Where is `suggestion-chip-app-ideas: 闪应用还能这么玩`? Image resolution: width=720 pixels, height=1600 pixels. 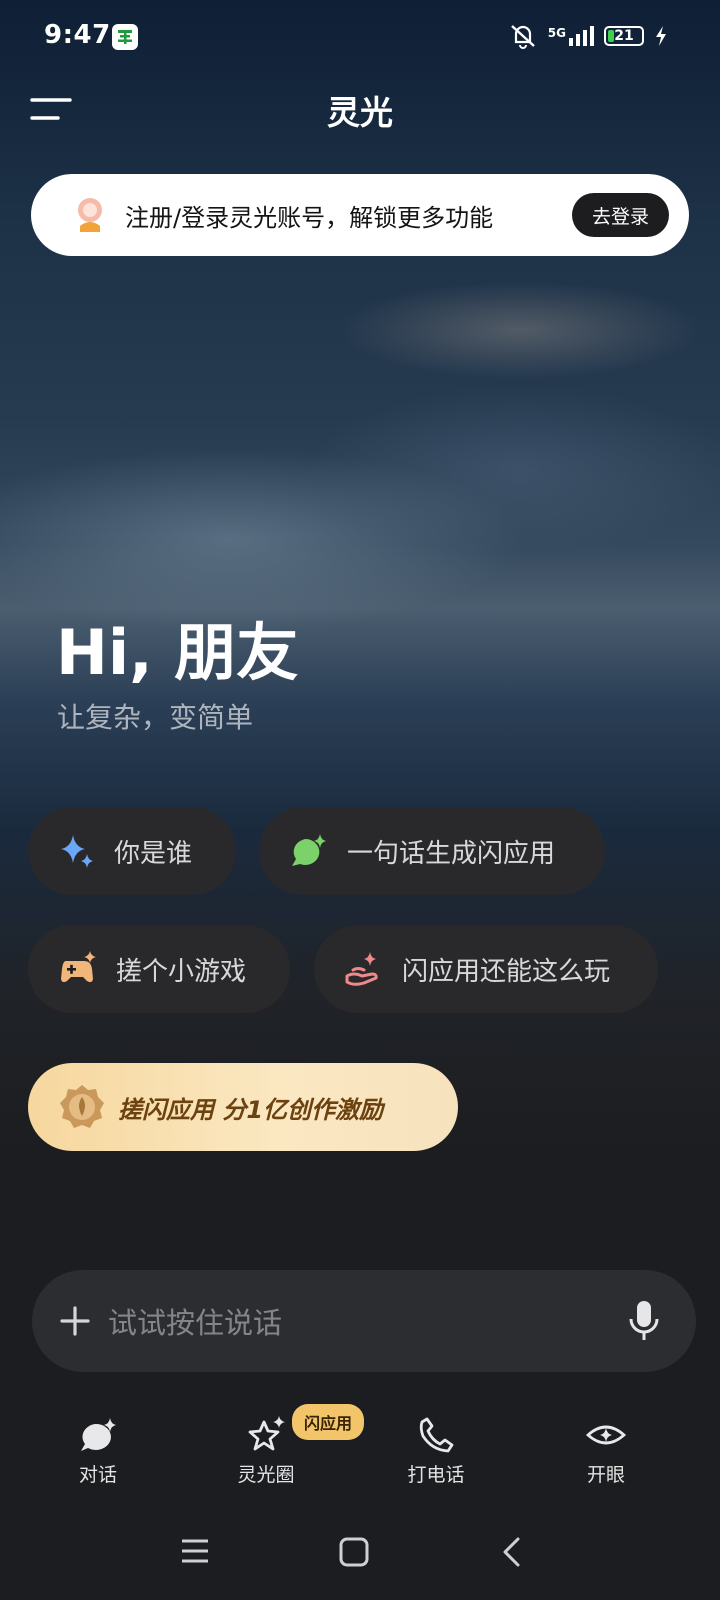 suggestion-chip-app-ideas: 闪应用还能这么玩 is located at coordinates (486, 969).